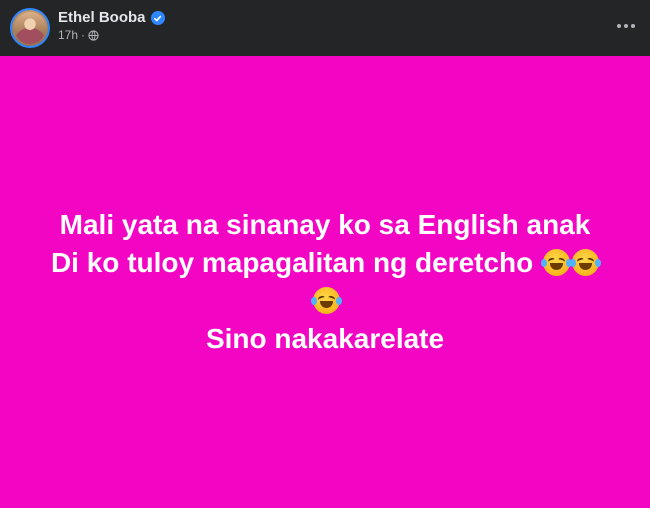 This screenshot has height=508, width=650. Describe the element at coordinates (325, 224) in the screenshot. I see `post-line-1: Mali yata na sinanay ko sa English anak` at that location.